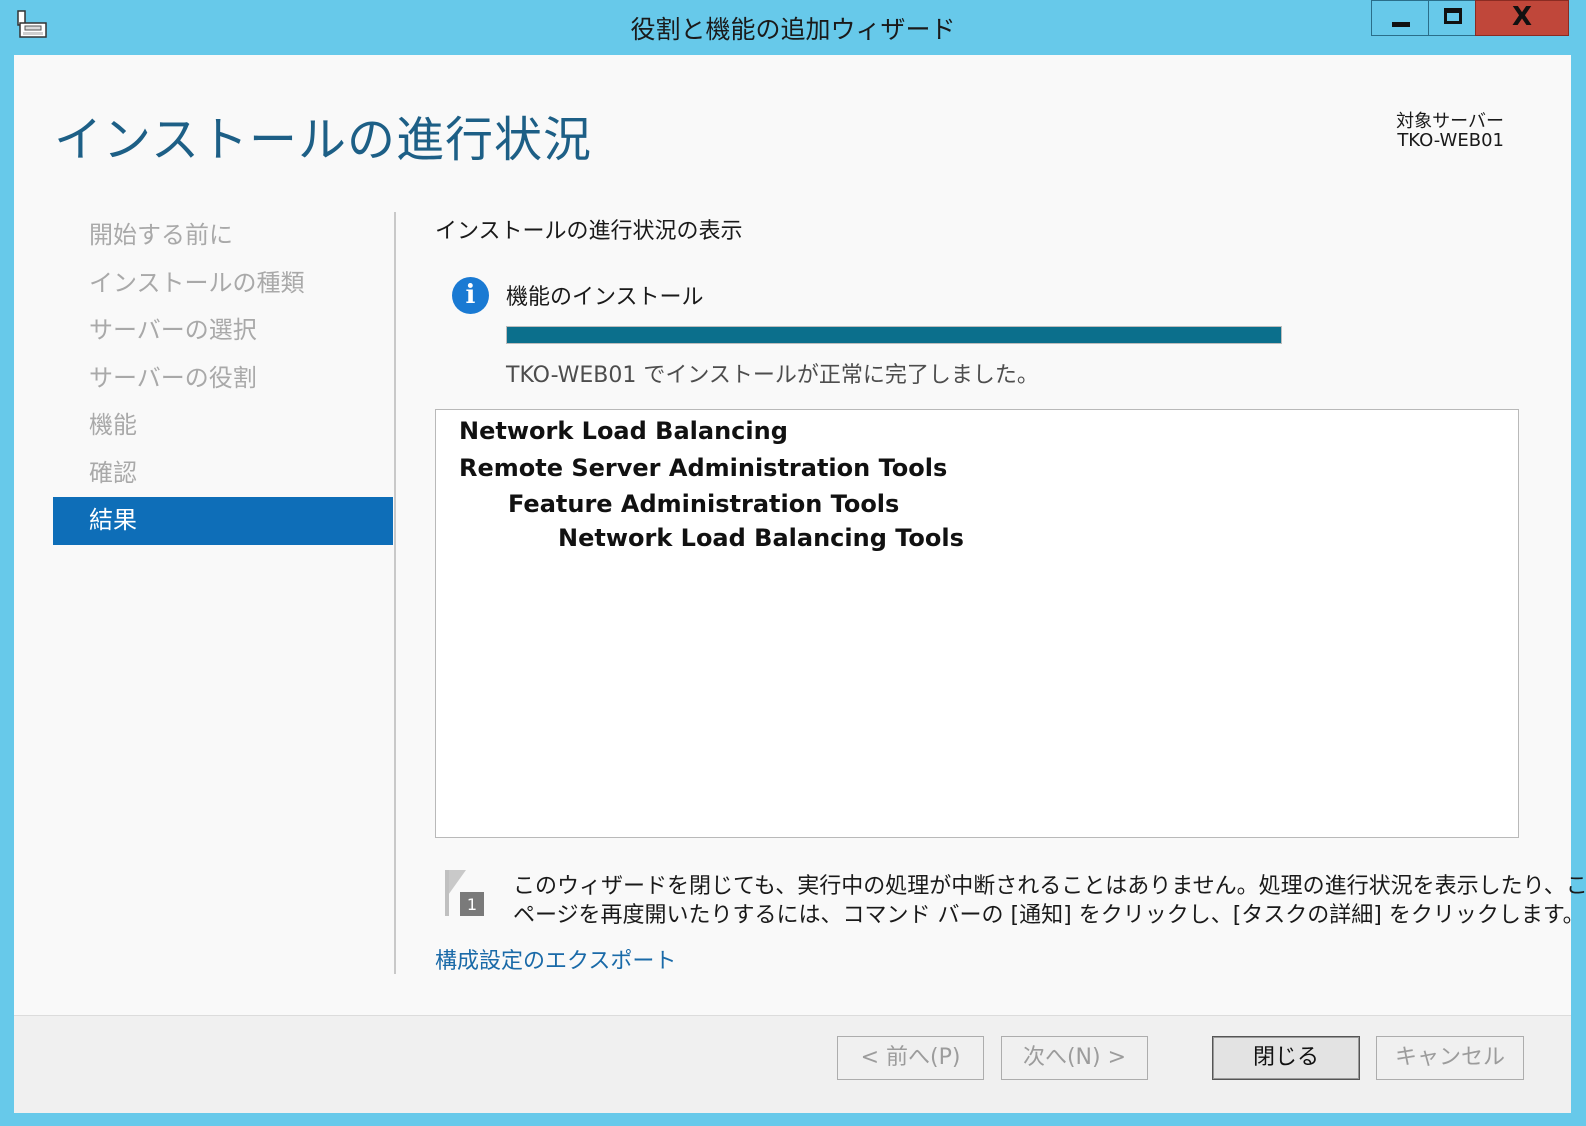 The height and width of the screenshot is (1126, 1586). I want to click on installation-status-text: TKO-WEB01 でインストールが正常に完了しました。, so click(772, 375).